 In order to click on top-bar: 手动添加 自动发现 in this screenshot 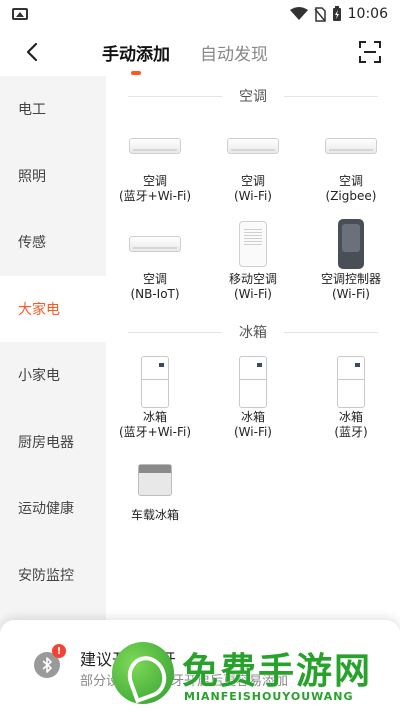, I will do `click(200, 52)`.